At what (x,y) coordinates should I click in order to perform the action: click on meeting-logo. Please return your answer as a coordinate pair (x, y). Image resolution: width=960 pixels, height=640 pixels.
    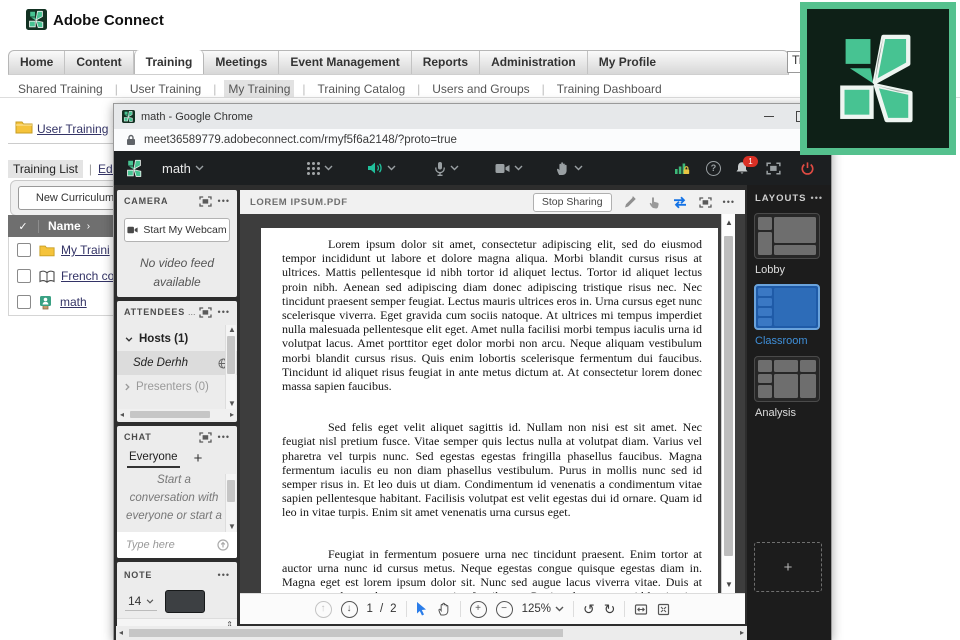
    Looking at the image, I should click on (134, 168).